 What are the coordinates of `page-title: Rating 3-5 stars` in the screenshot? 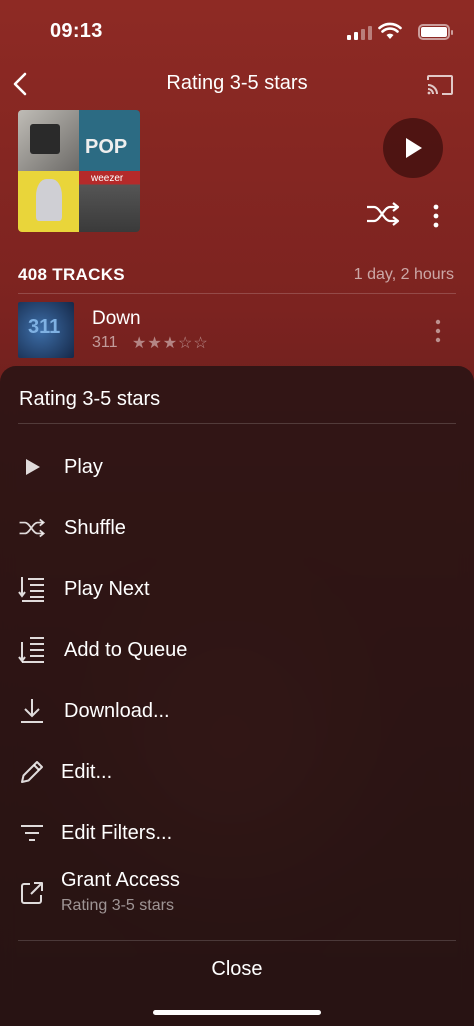 It's located at (237, 83).